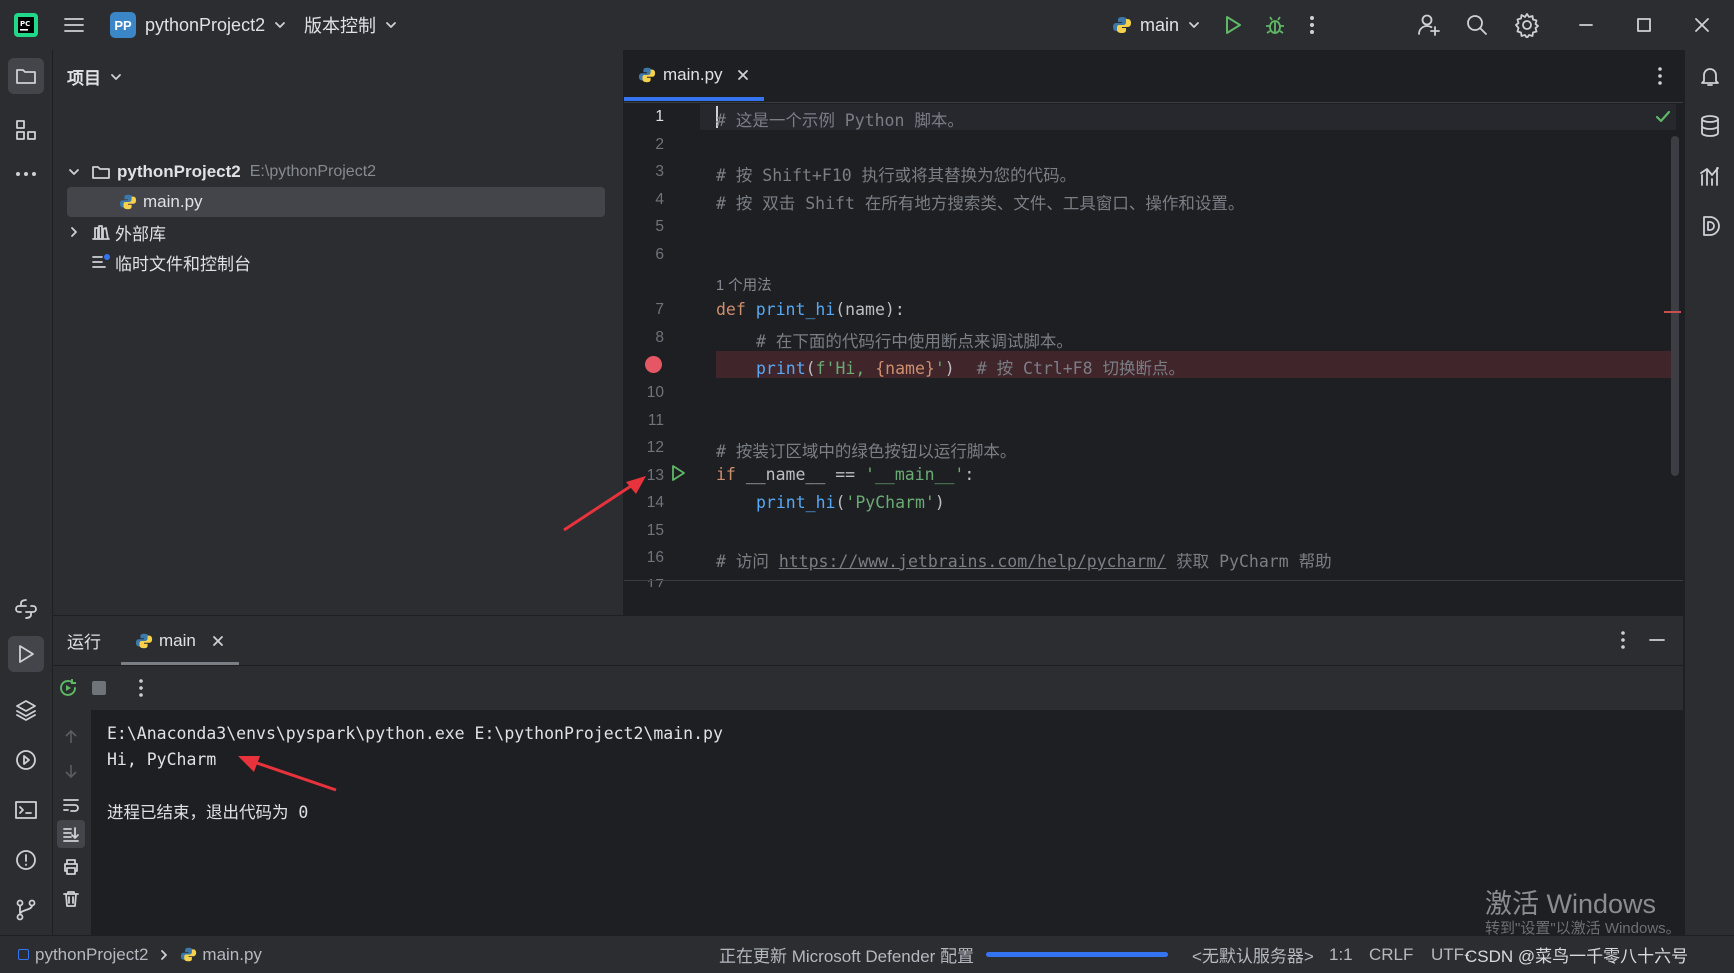 This screenshot has height=973, width=1734. I want to click on module-icon, so click(23, 954).